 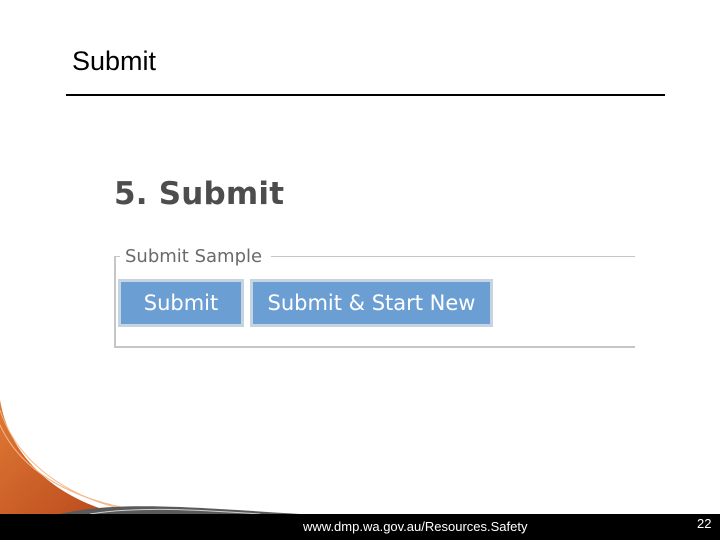 What do you see at coordinates (371, 303) in the screenshot?
I see `submit-and-start-new-button: Submit & Start New` at bounding box center [371, 303].